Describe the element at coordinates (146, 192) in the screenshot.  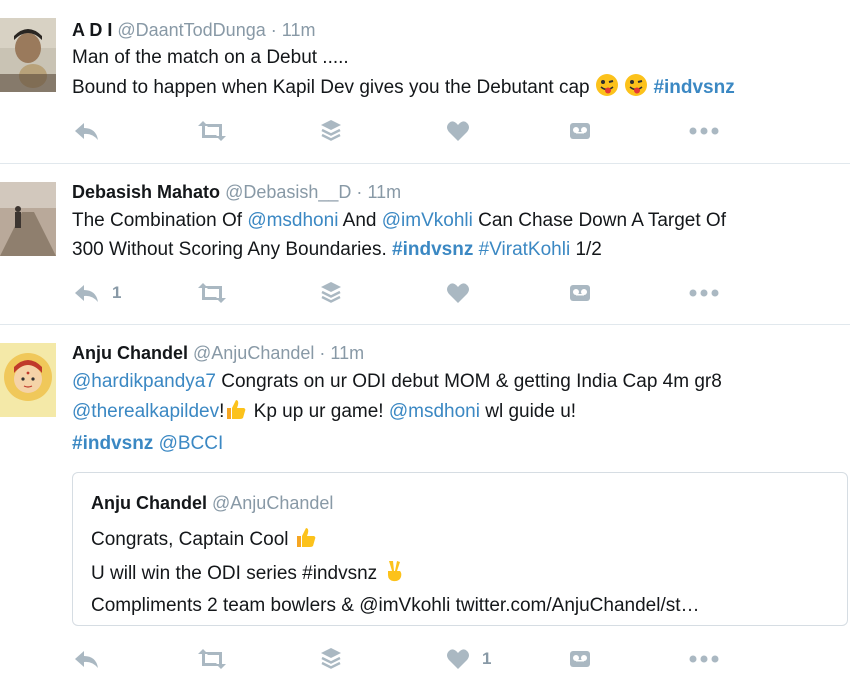
I see `author-name: Debasish Mahato` at that location.